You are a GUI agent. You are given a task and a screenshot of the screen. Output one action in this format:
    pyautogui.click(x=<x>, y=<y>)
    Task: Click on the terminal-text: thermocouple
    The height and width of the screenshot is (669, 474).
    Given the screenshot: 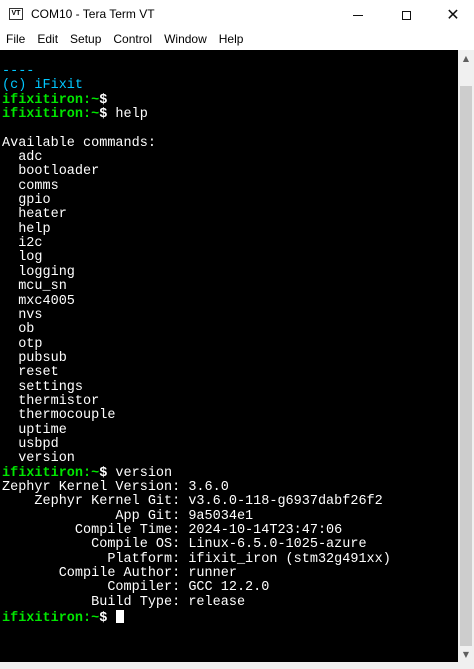 What is the action you would take?
    pyautogui.click(x=59, y=416)
    